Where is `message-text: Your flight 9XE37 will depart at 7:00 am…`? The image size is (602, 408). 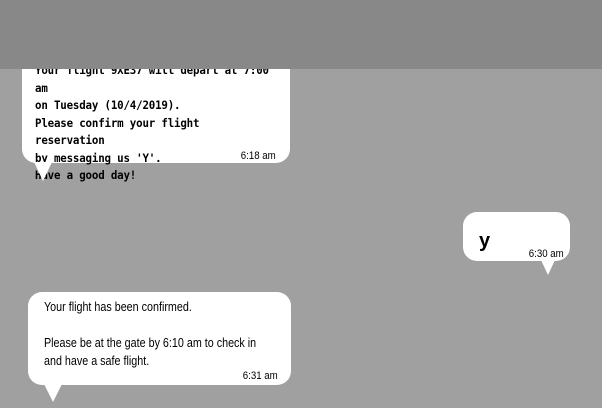 message-text: Your flight 9XE37 will depart at 7:00 am… is located at coordinates (152, 122).